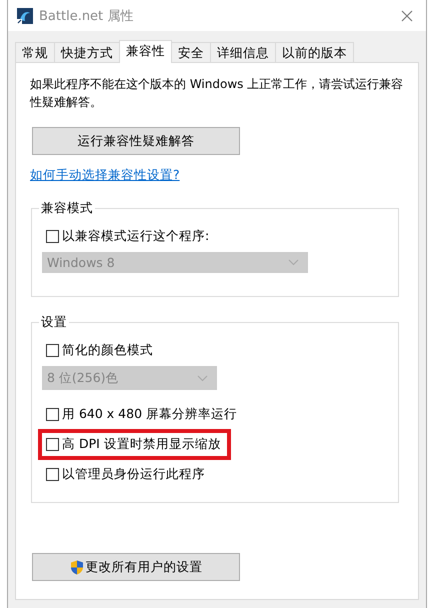 The width and height of the screenshot is (435, 608). I want to click on change-all-users-button: 更改所有用户的设置, so click(136, 567).